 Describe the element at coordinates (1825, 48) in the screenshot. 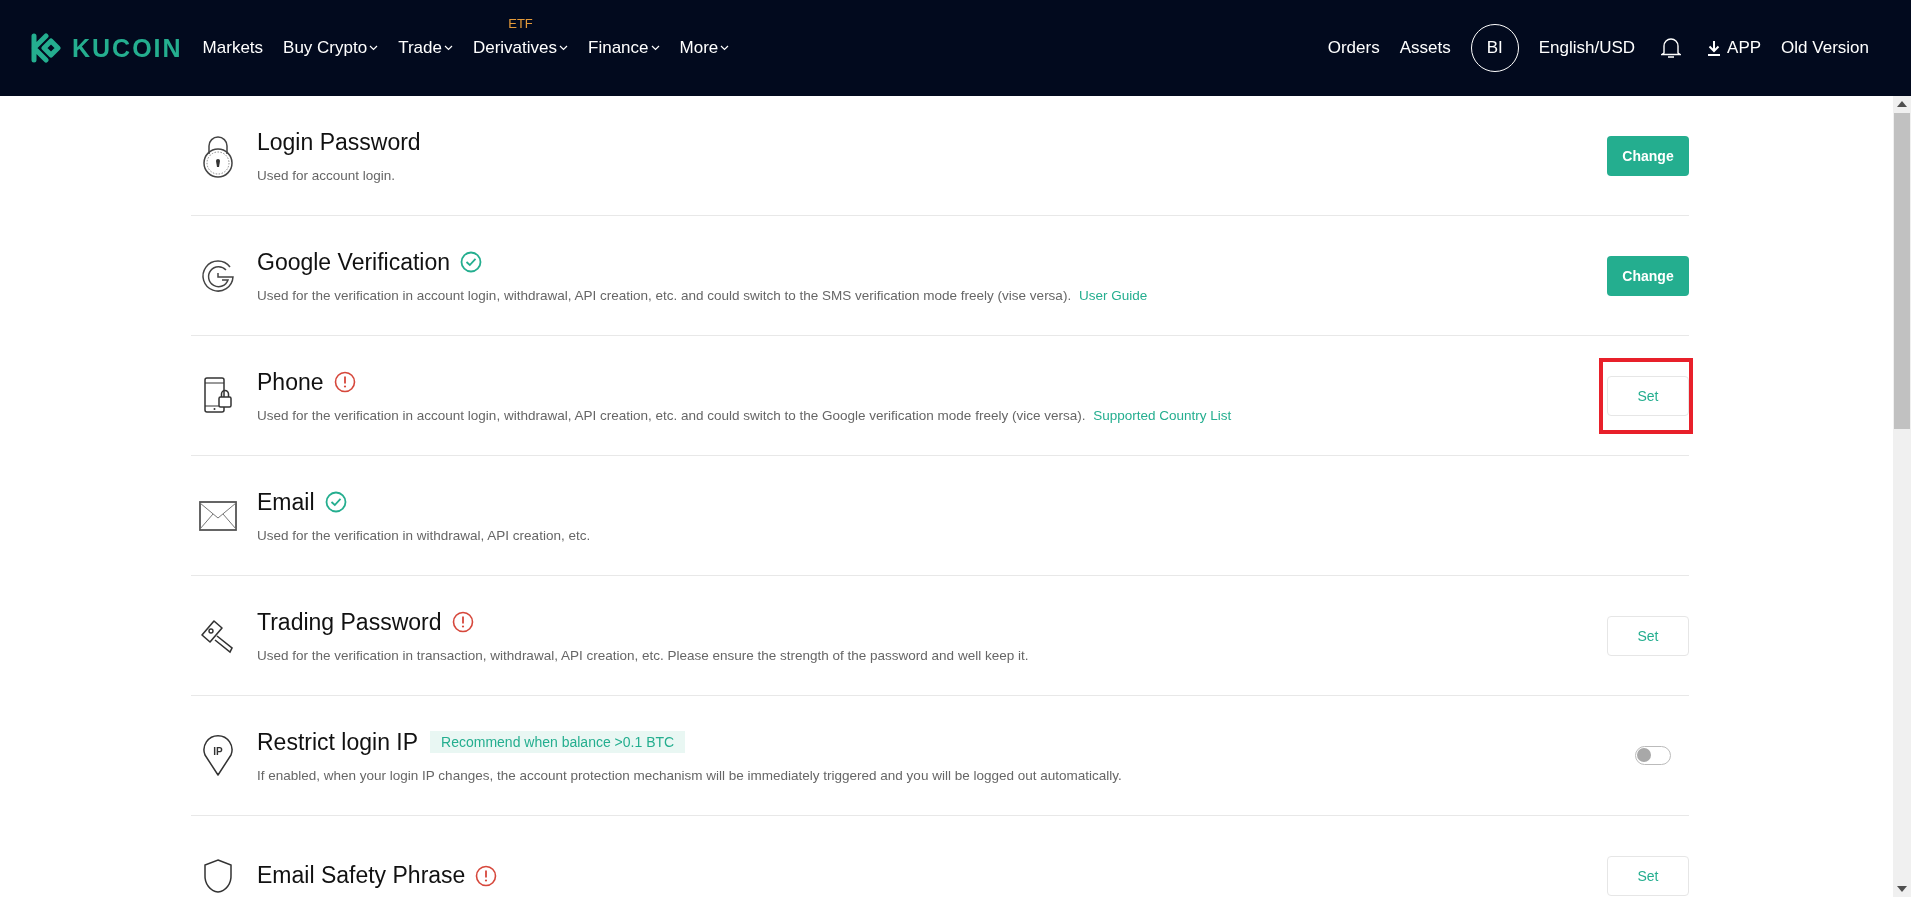

I see `header-link: Old Version` at that location.